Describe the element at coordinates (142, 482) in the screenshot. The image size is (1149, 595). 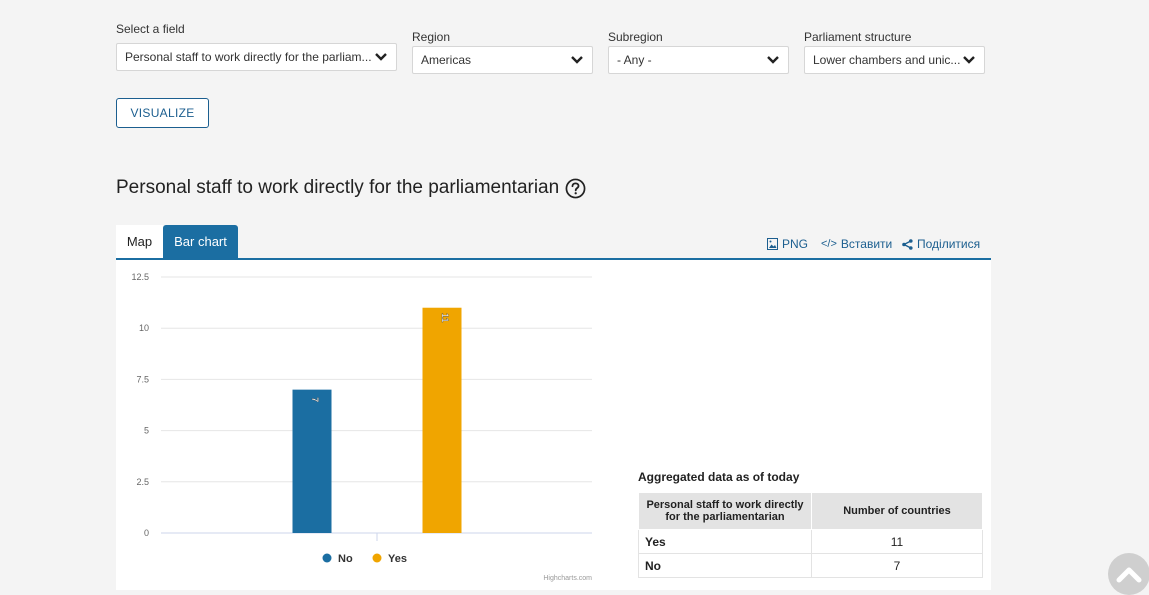
I see `y-tick-label: 2.5` at that location.